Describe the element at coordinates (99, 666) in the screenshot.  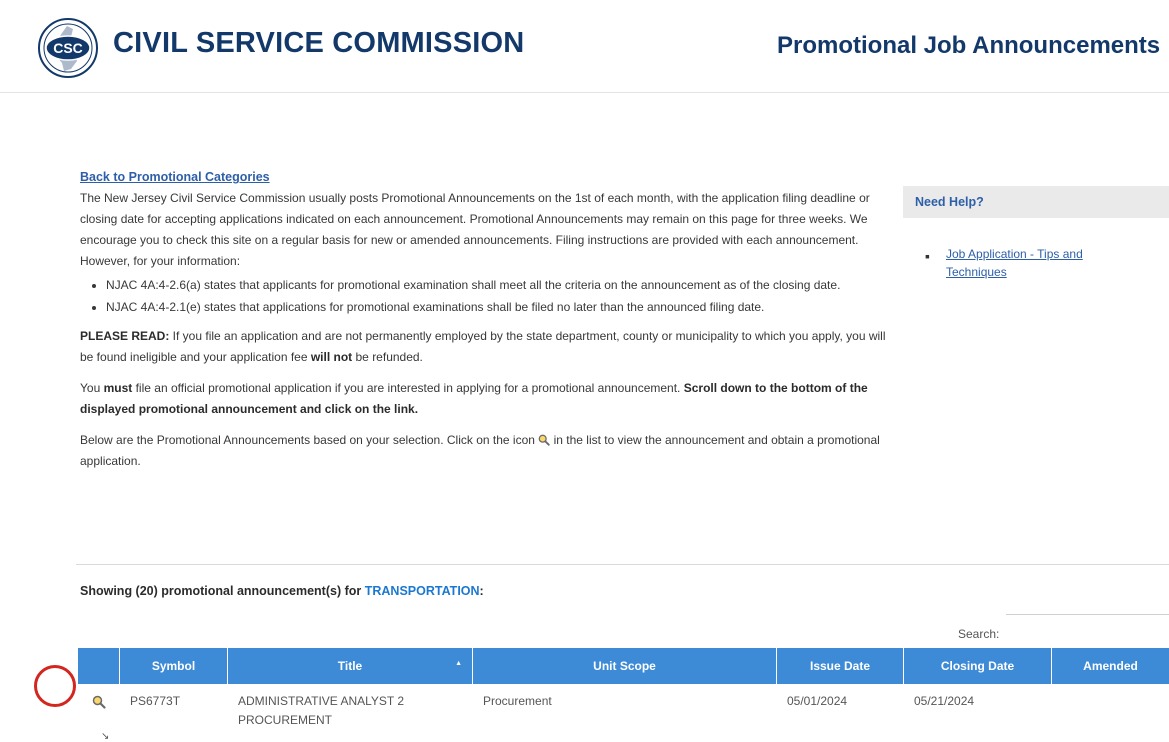
I see `col-header-view` at that location.